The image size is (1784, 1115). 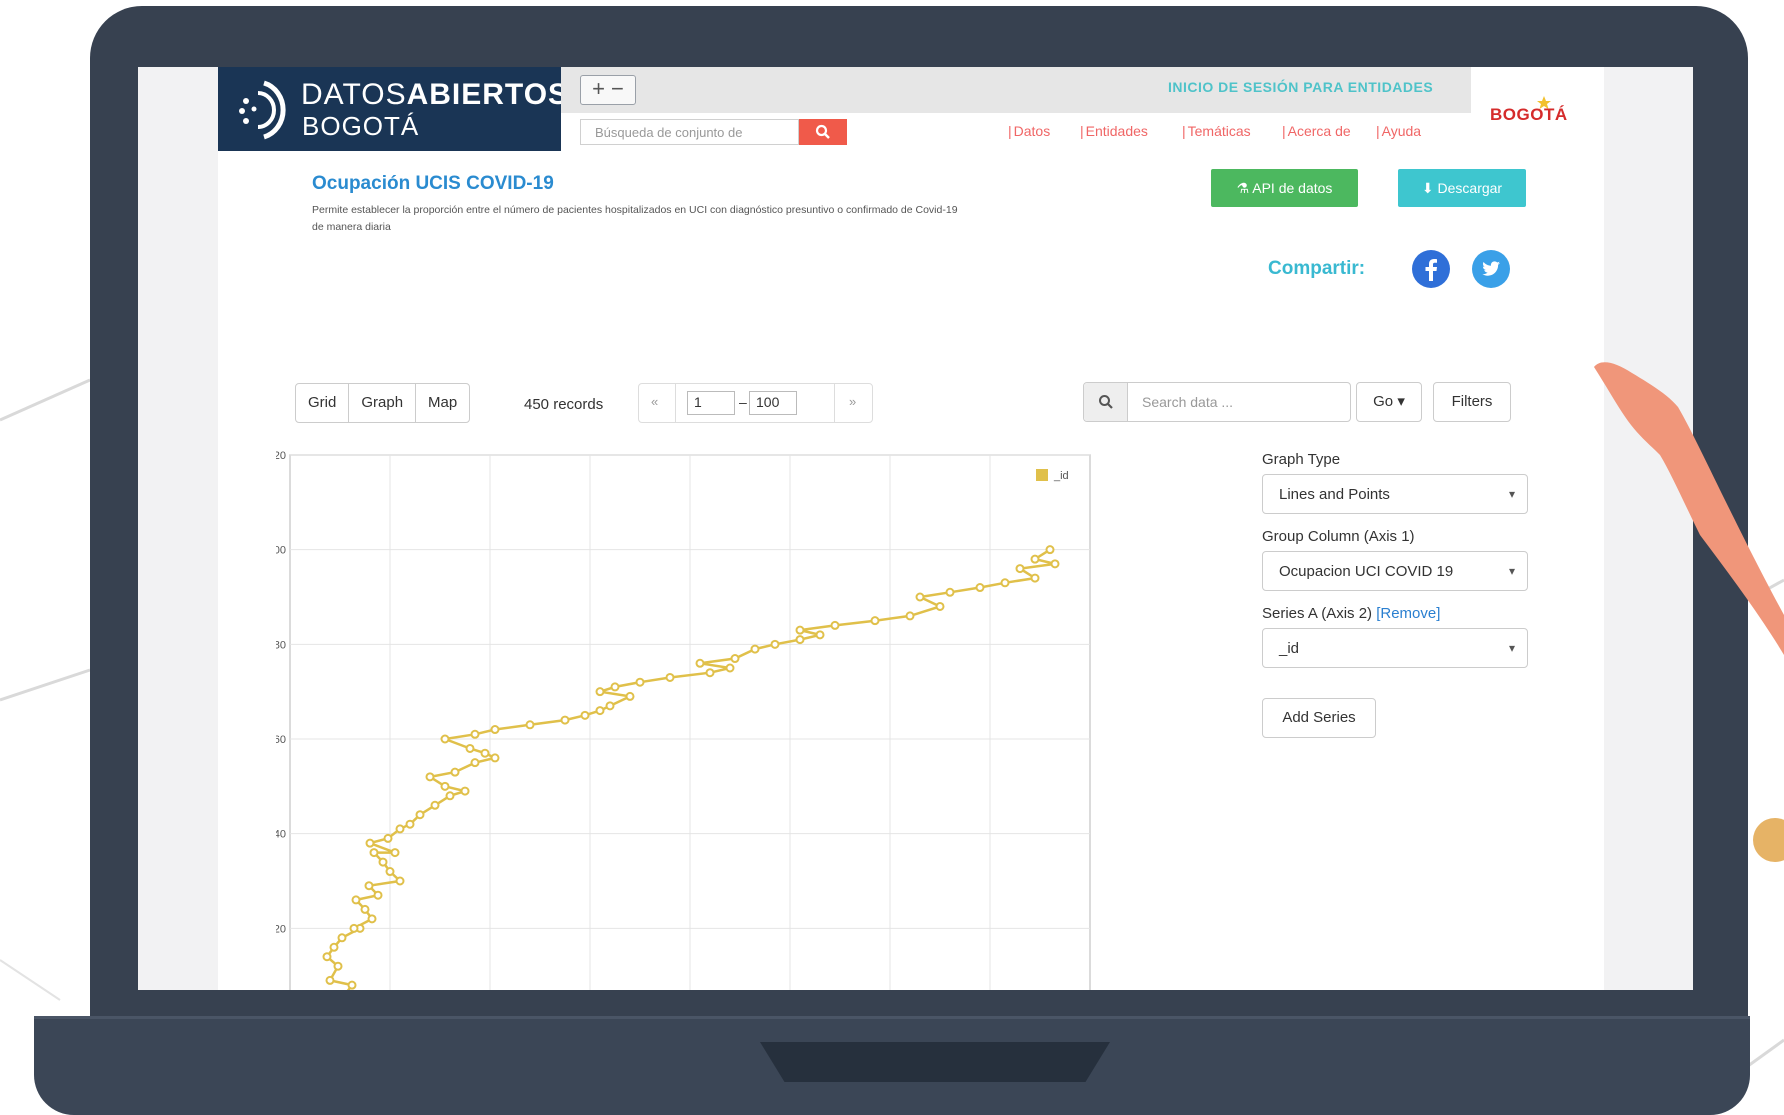 What do you see at coordinates (1544, 102) in the screenshot?
I see `star-icon` at bounding box center [1544, 102].